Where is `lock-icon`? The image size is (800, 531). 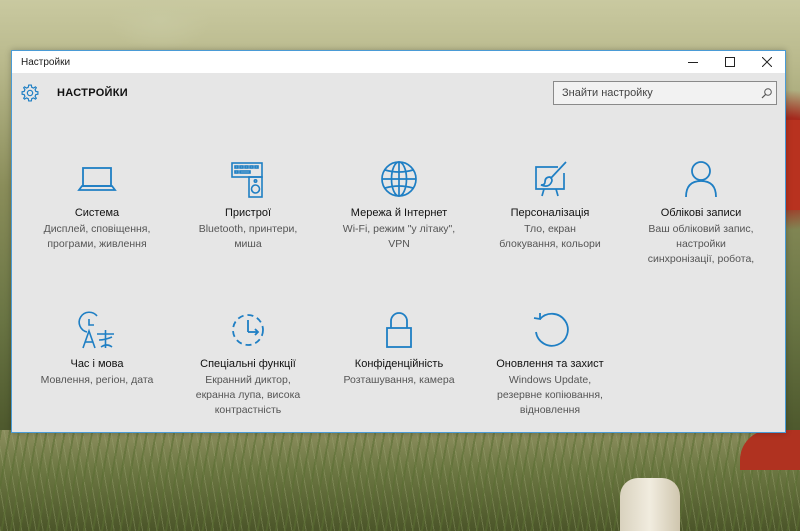
lock-icon is located at coordinates (399, 330).